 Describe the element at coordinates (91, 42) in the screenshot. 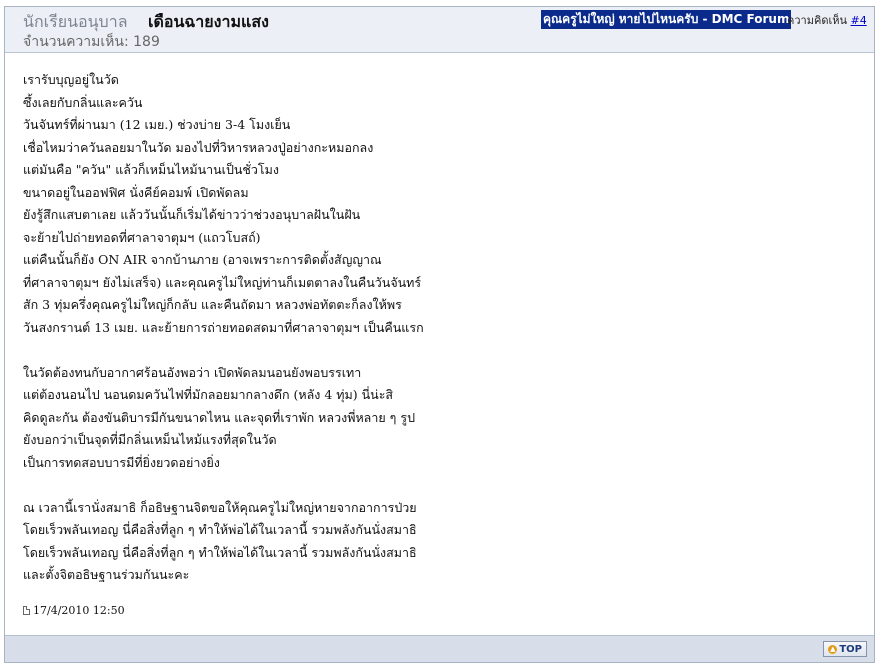

I see `comment-count: จำนวนความเห็น: 189` at that location.